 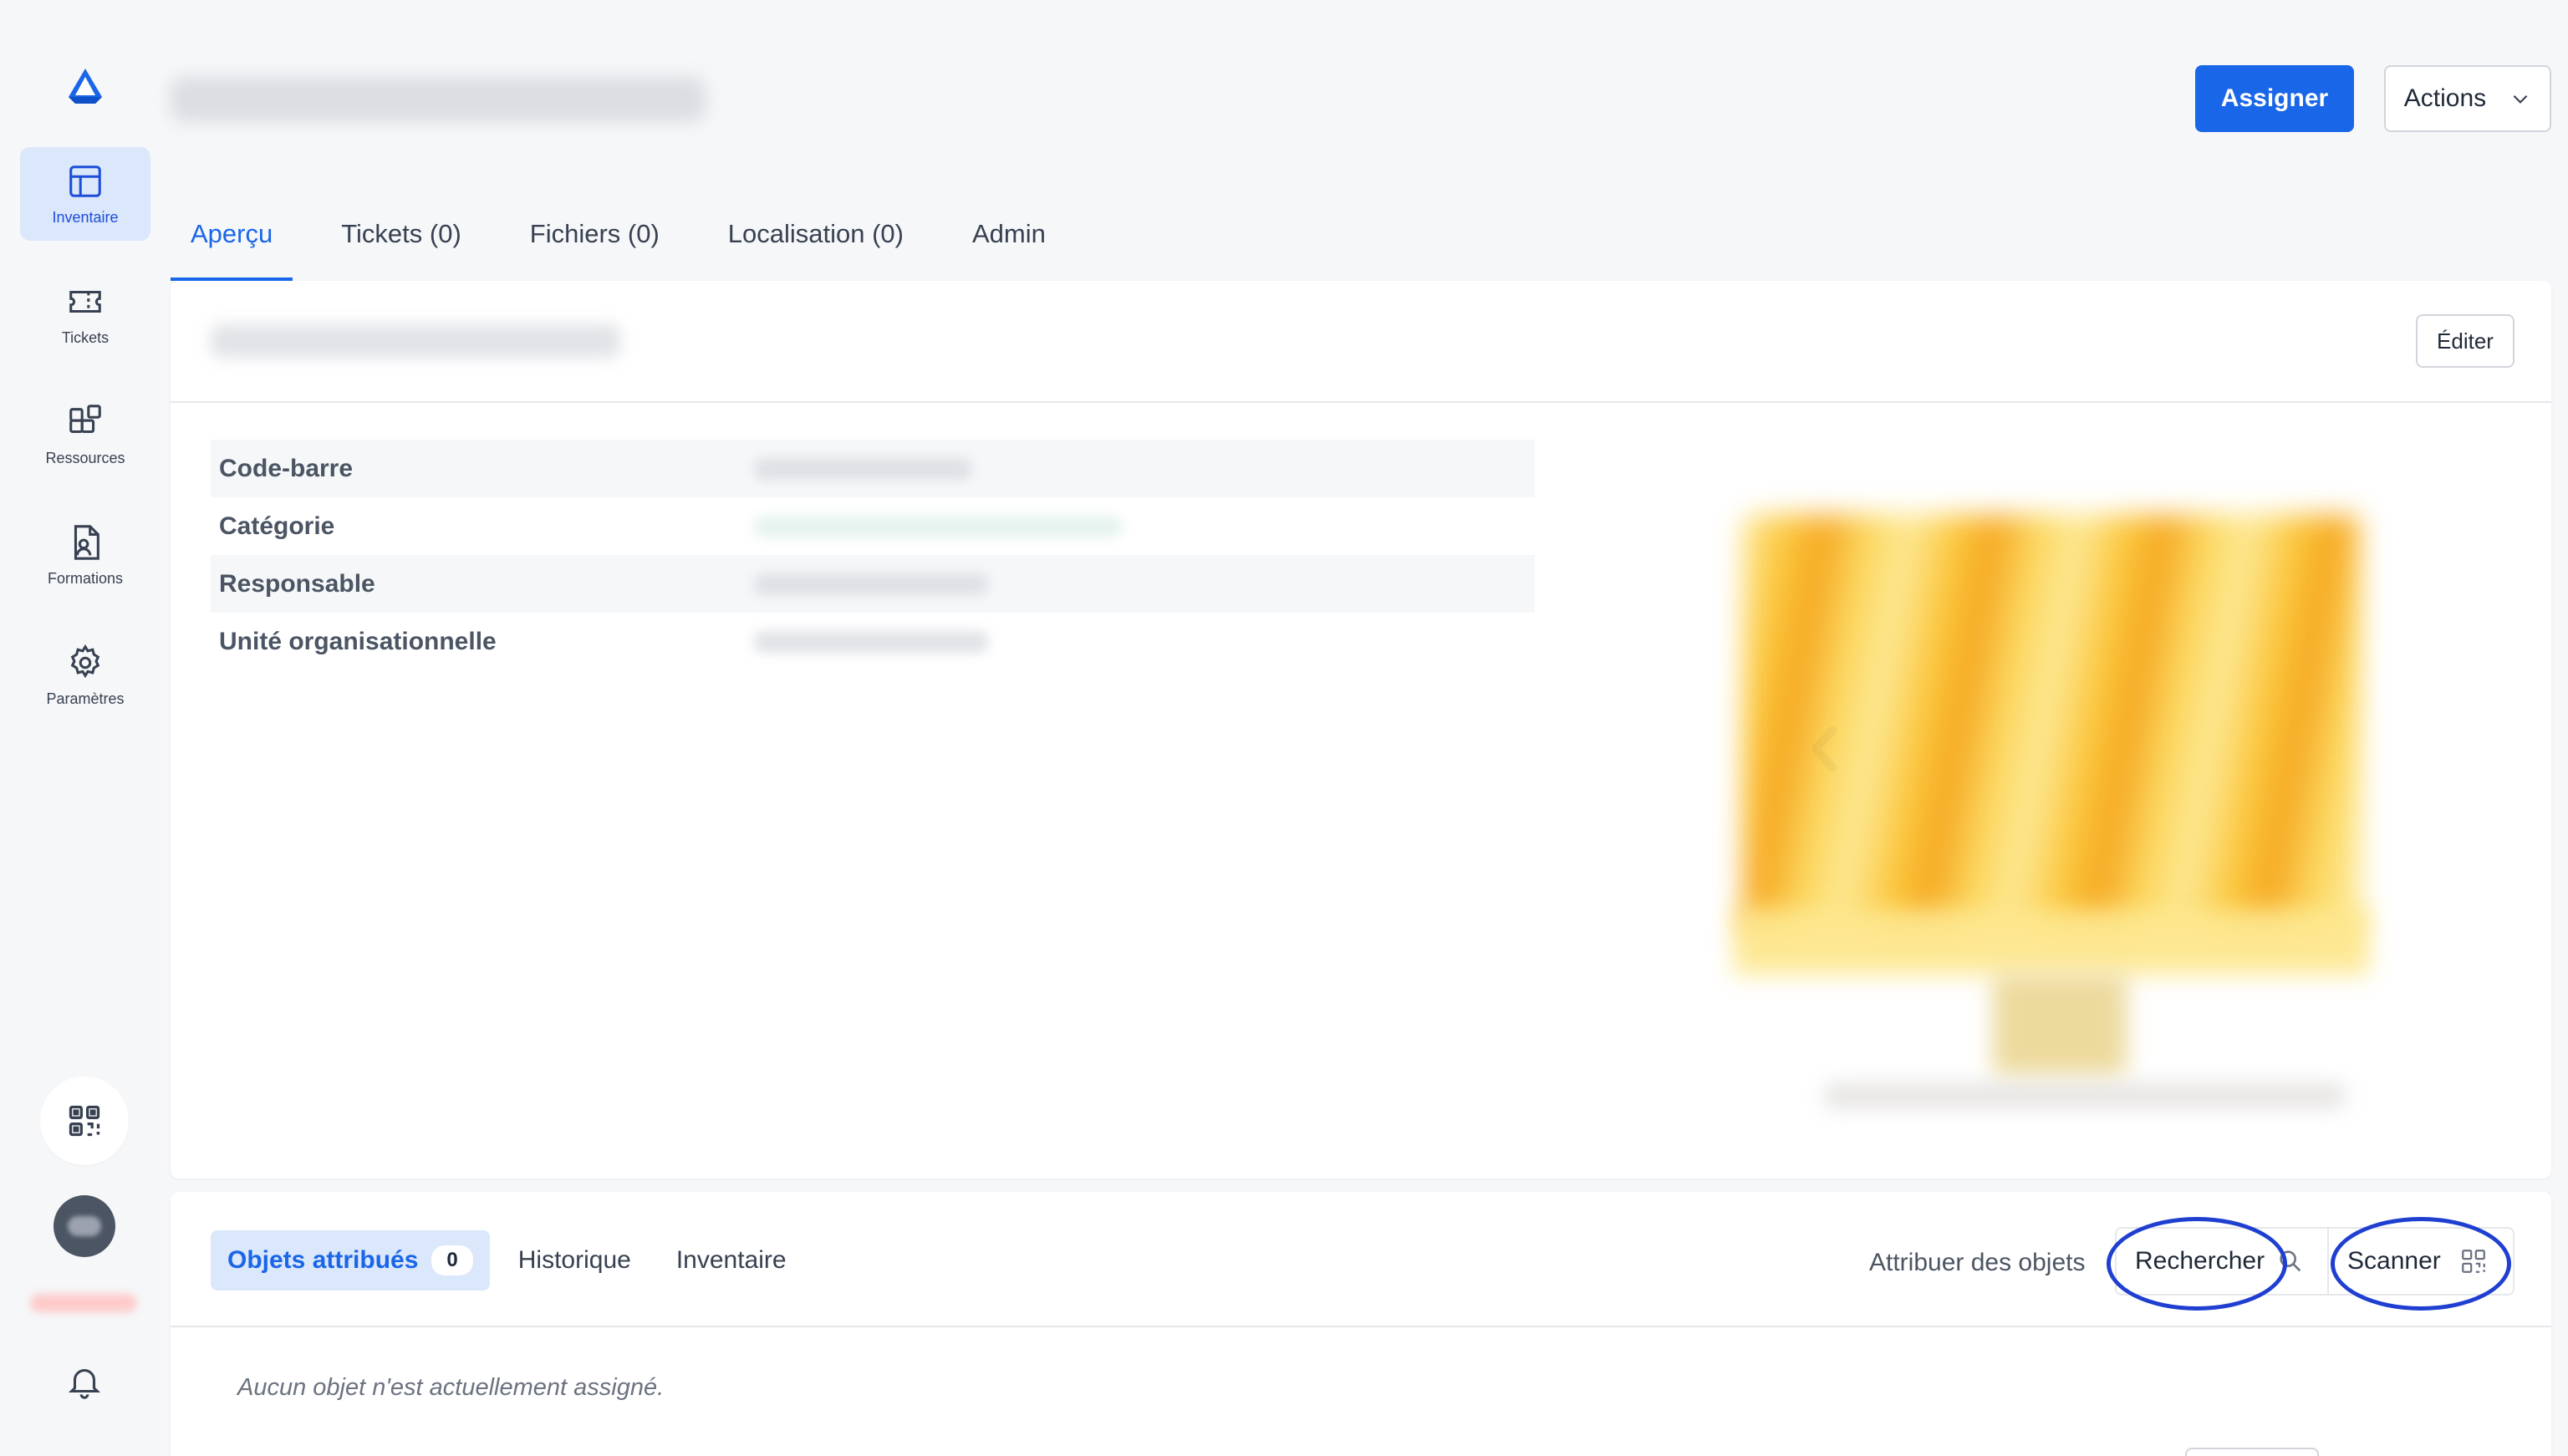 I want to click on tab-tickets: Tickets (0), so click(x=401, y=245).